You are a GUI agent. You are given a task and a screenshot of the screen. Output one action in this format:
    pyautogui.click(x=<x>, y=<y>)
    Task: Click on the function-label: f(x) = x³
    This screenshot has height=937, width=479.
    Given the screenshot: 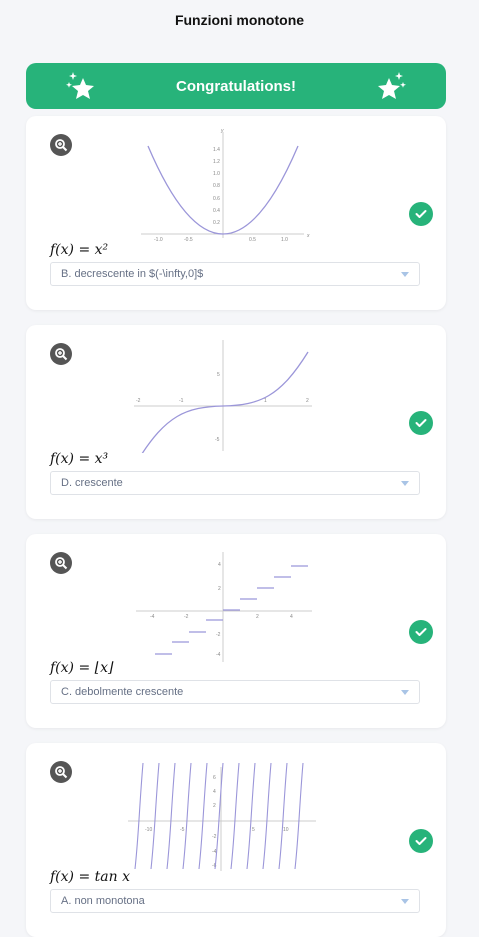 What is the action you would take?
    pyautogui.click(x=79, y=459)
    